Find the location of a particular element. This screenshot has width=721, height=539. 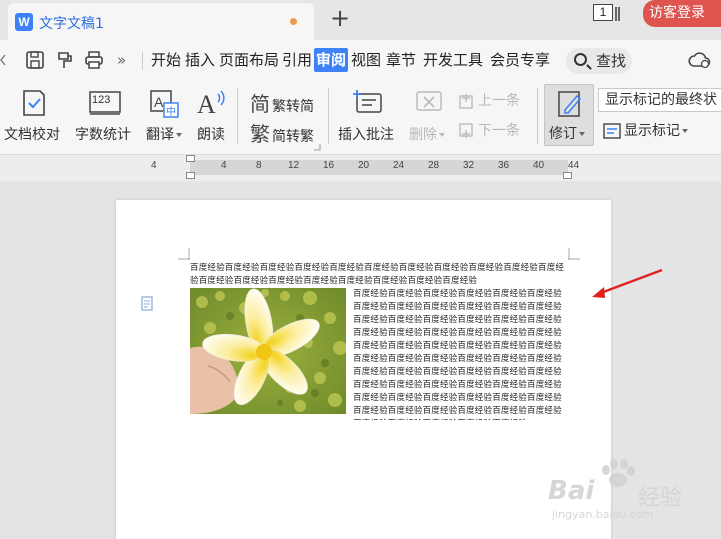

simp-to-trad-button: 繁简转繁 is located at coordinates (282, 132).